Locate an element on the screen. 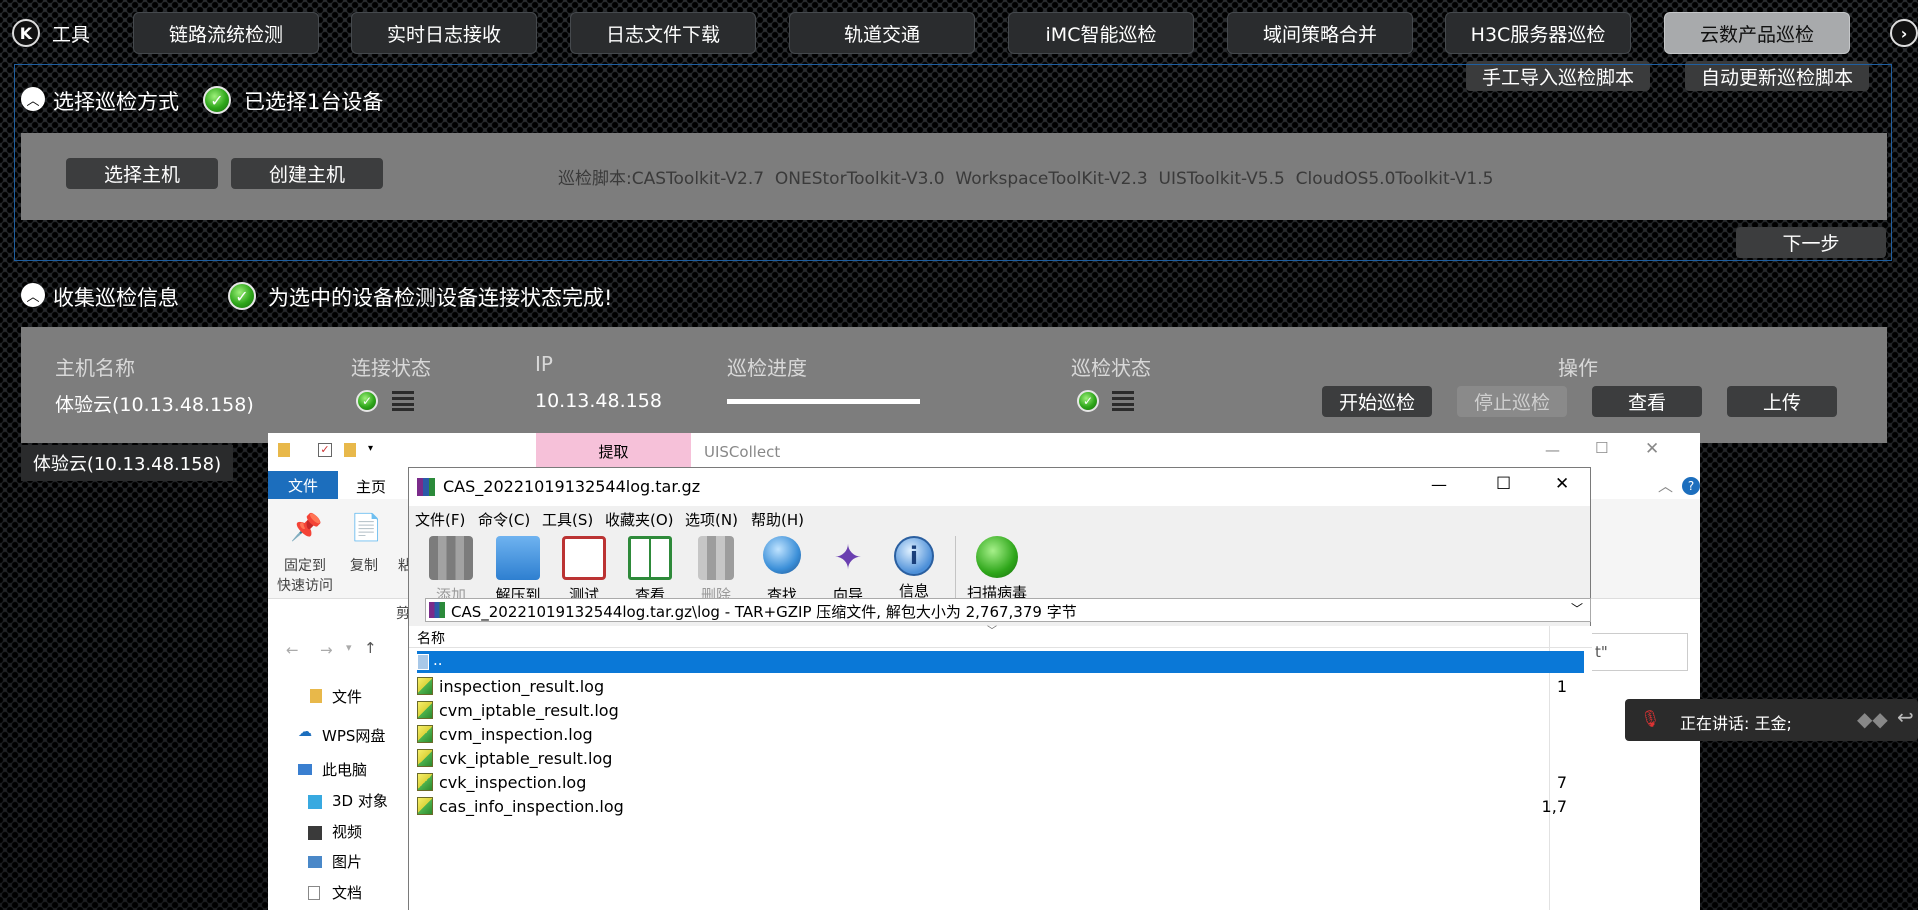 The image size is (1918, 910). inspect-ok-icon: ✓ is located at coordinates (1088, 401).